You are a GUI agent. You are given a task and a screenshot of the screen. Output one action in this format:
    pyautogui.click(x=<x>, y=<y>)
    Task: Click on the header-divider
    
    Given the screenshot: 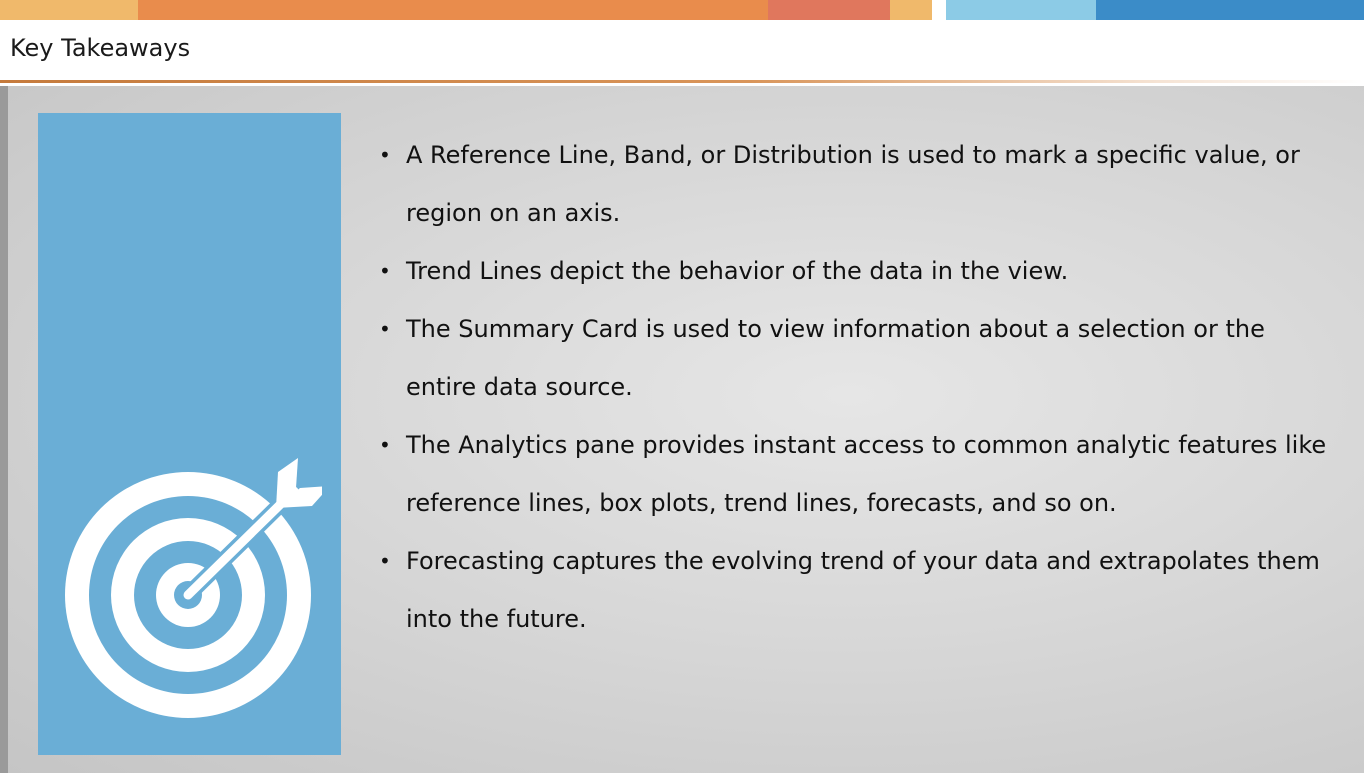 What is the action you would take?
    pyautogui.click(x=682, y=81)
    